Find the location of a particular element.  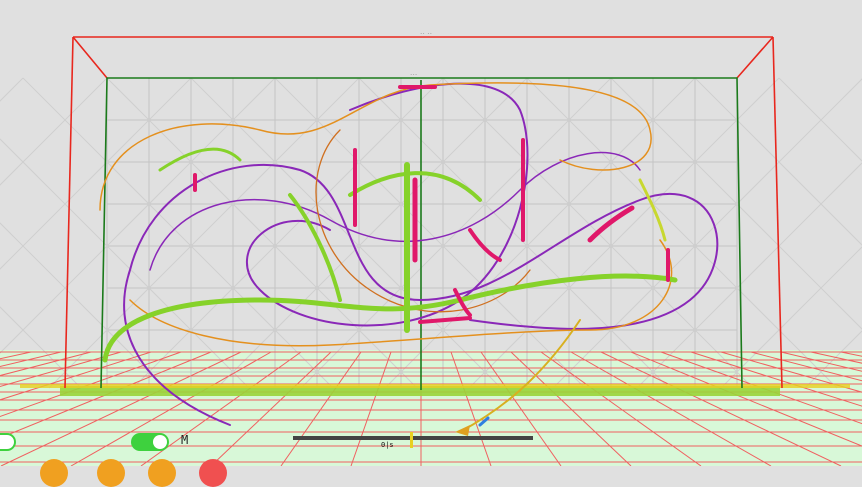

timeline-label: 0|s is located at coordinates (387, 445).